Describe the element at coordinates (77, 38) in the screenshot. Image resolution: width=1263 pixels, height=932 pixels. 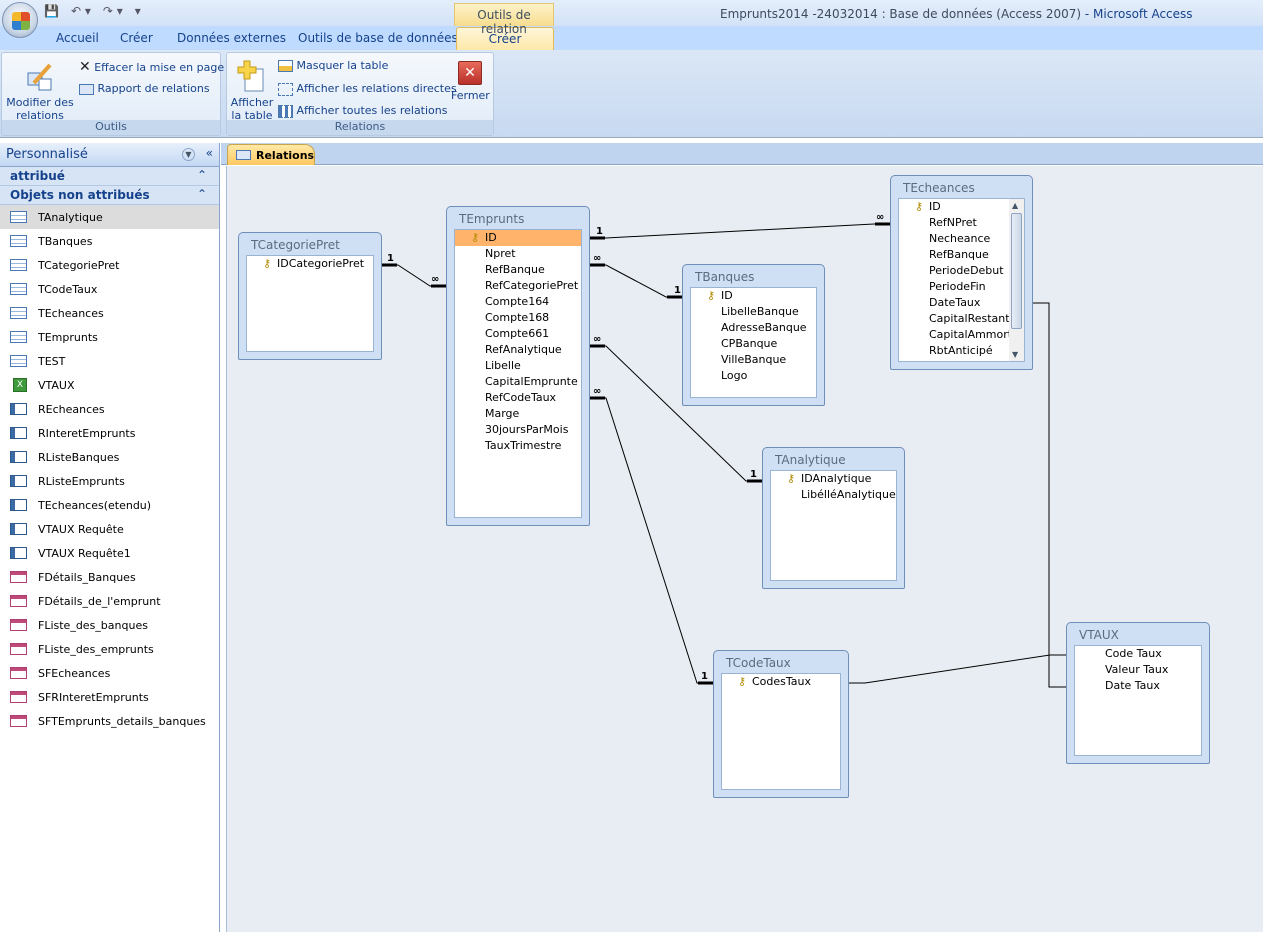
I see `tab-accueil: Accueil` at that location.